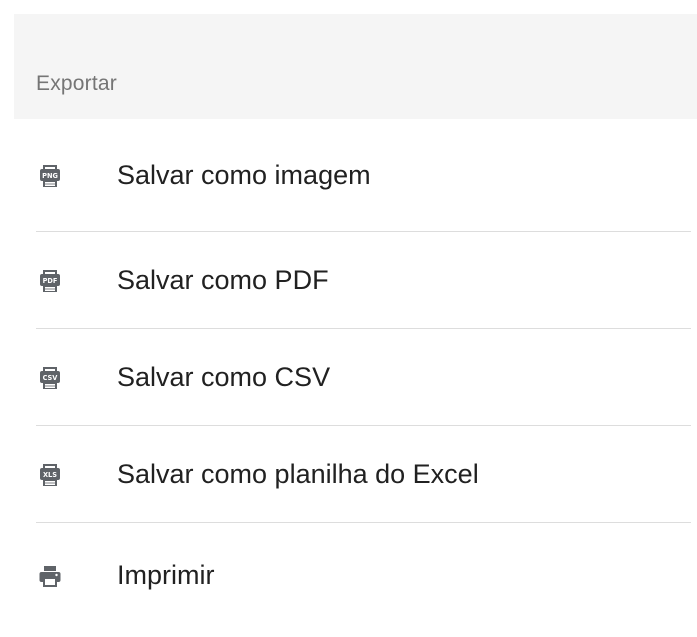 Image resolution: width=697 pixels, height=637 pixels. I want to click on csv-file-icon: CSV, so click(50, 378).